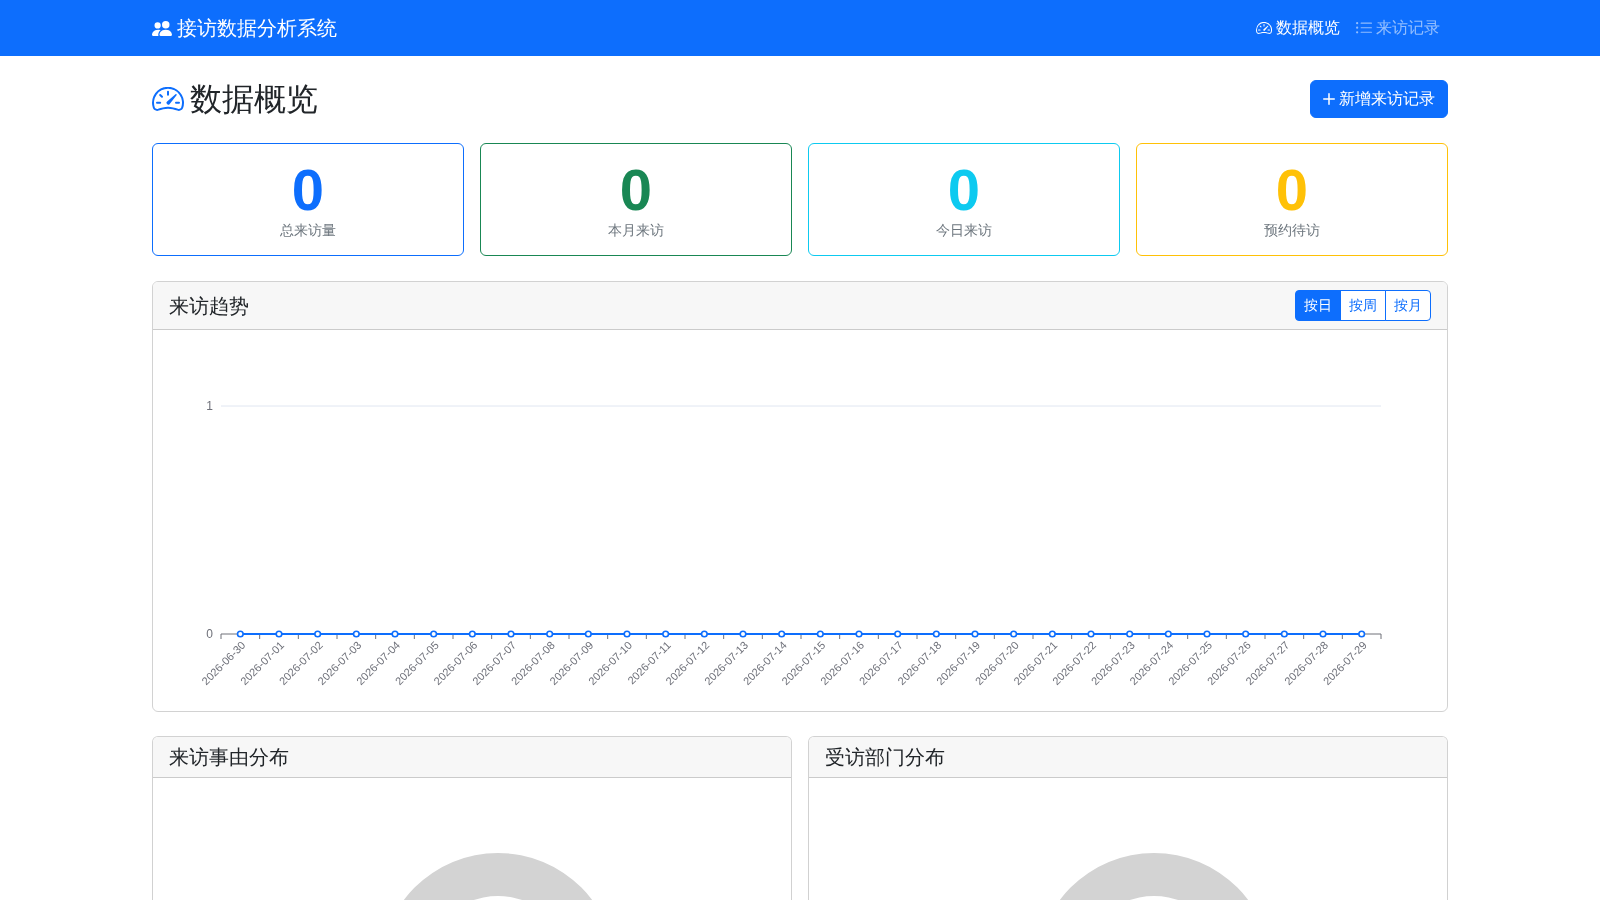 This screenshot has height=900, width=1600. Describe the element at coordinates (964, 230) in the screenshot. I see `stat-label: 今日来访` at that location.